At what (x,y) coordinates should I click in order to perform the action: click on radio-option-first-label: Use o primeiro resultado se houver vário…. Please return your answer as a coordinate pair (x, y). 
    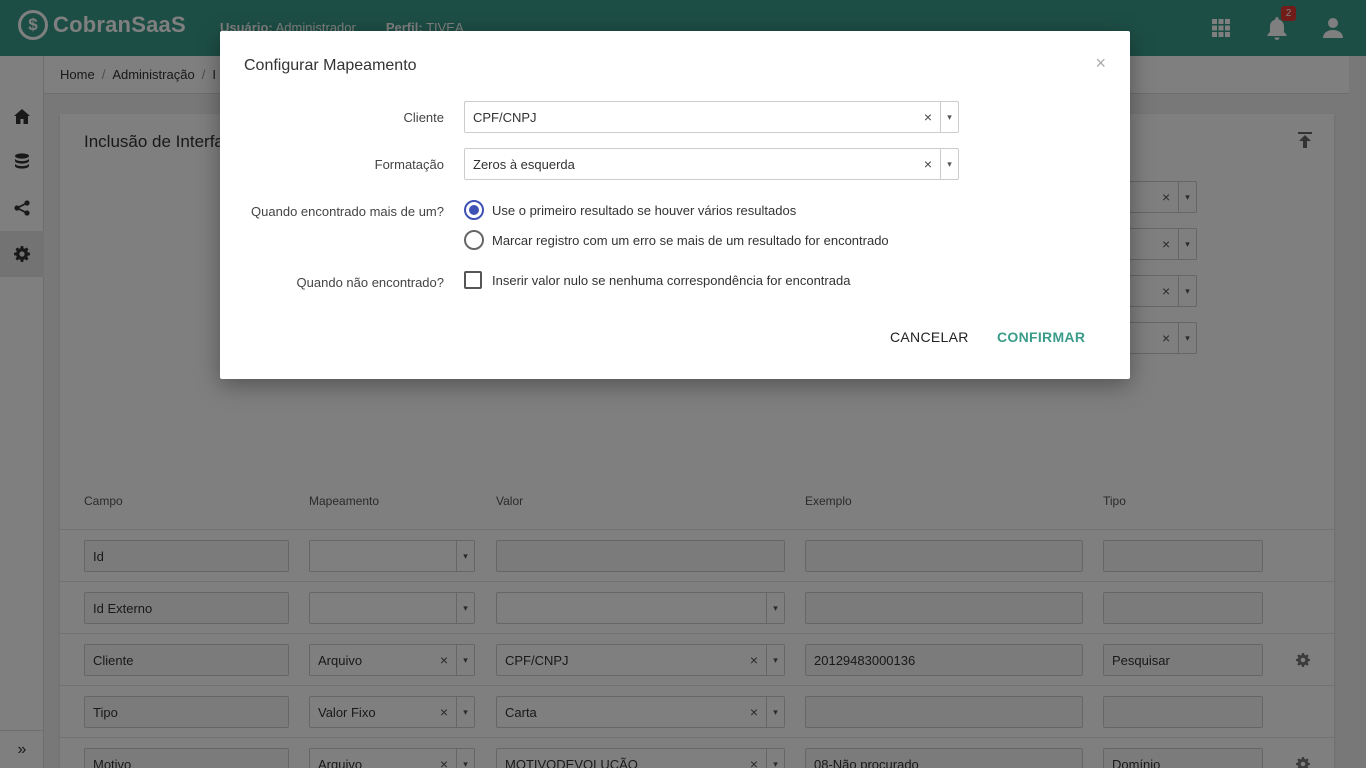
    Looking at the image, I should click on (644, 210).